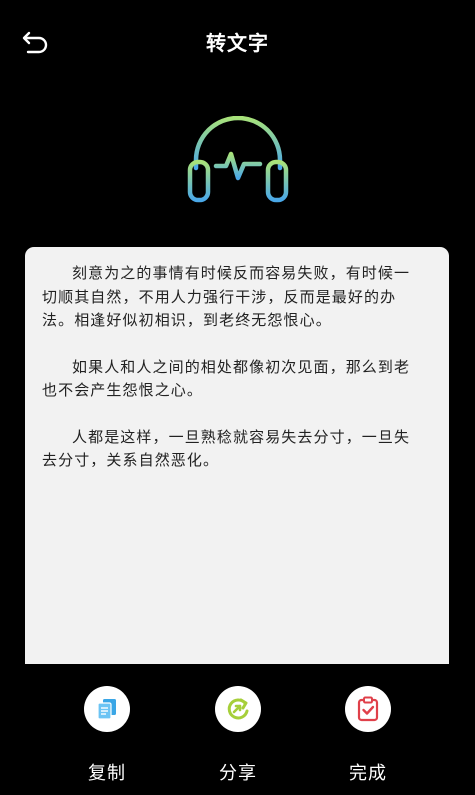 This screenshot has width=475, height=795. I want to click on headphone-waveform-icon, so click(238, 159).